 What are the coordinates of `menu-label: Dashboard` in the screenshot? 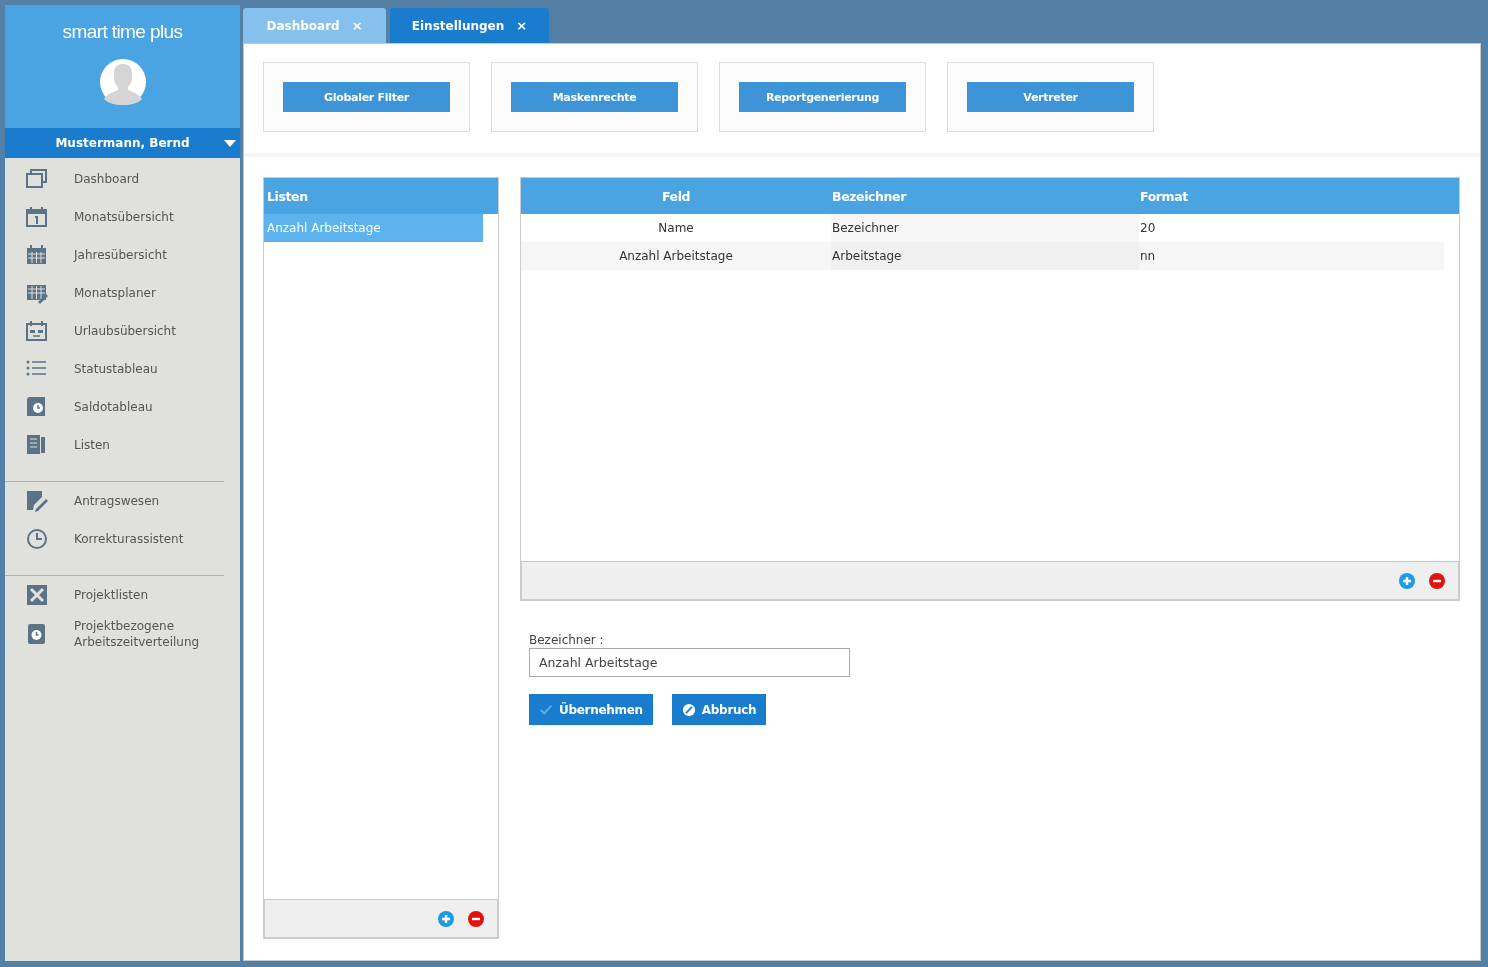 It's located at (107, 179).